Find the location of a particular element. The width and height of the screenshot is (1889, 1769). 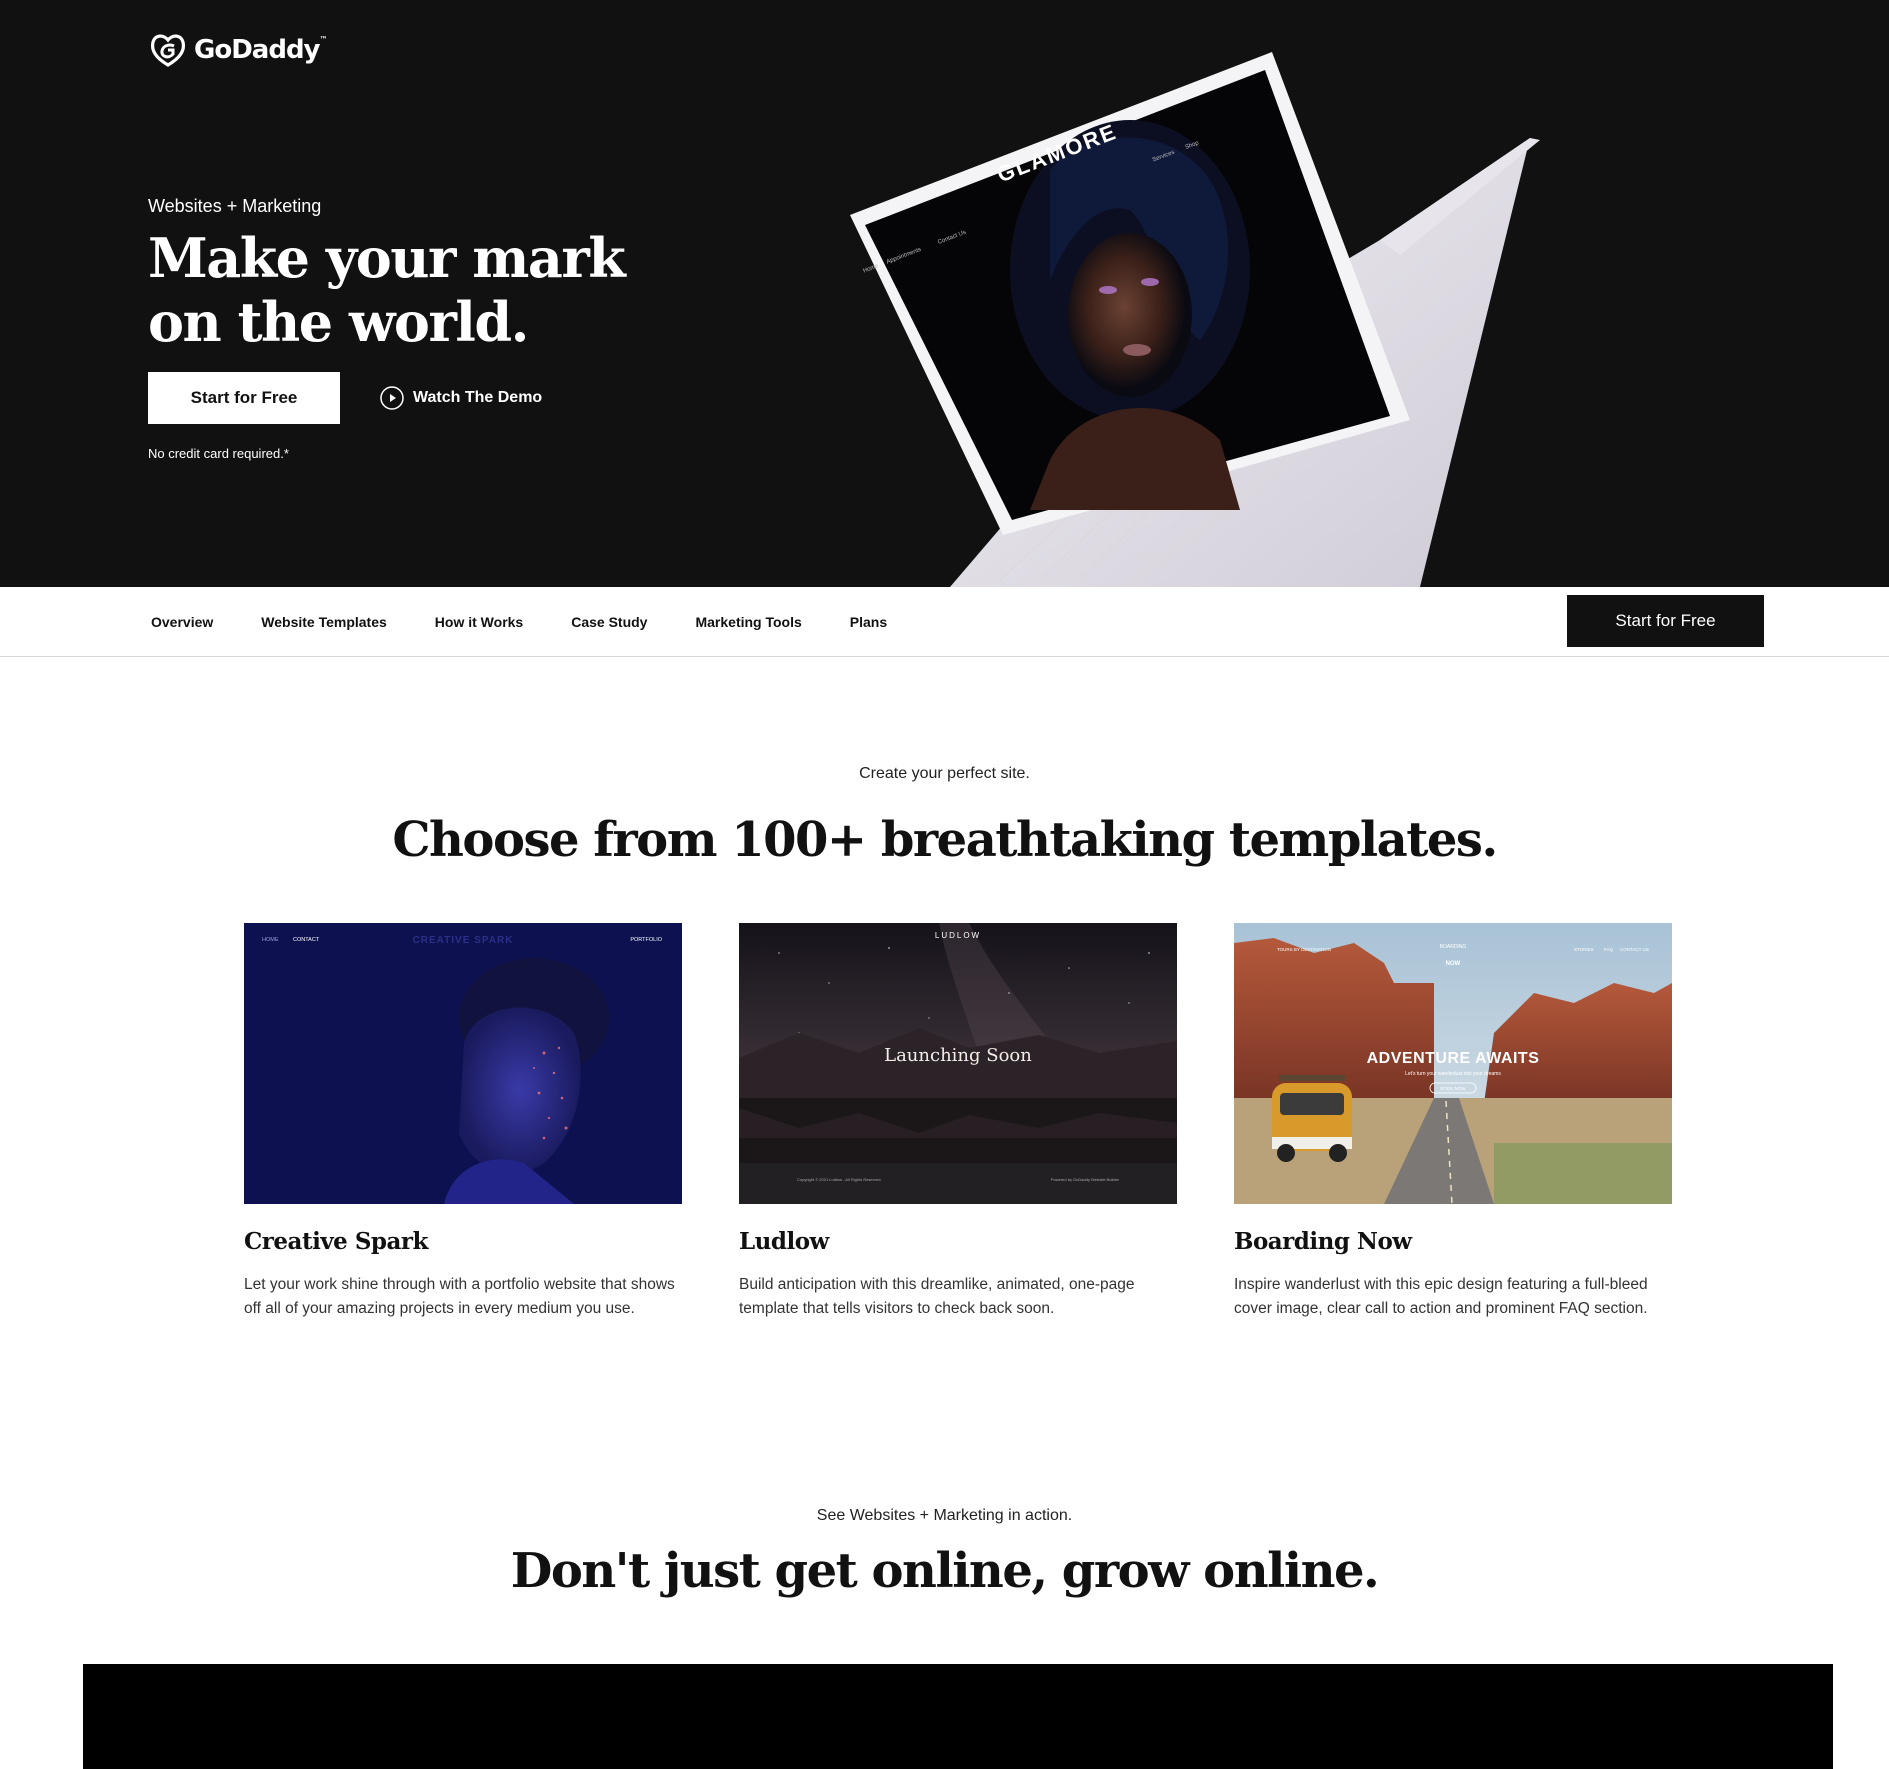

cs-nav-home: HOME is located at coordinates (270, 940).